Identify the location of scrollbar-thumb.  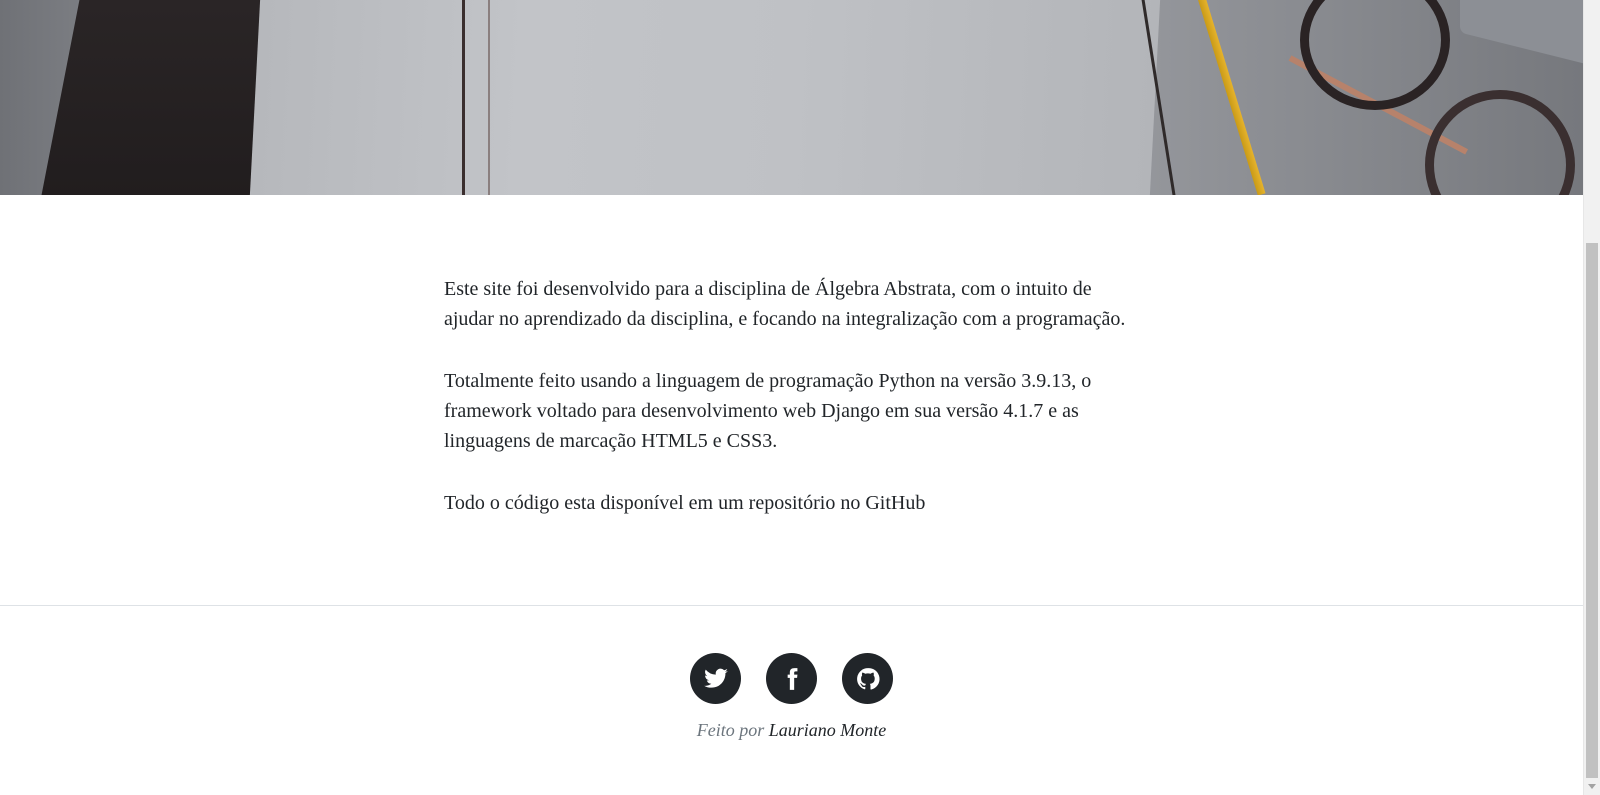
(1592, 510).